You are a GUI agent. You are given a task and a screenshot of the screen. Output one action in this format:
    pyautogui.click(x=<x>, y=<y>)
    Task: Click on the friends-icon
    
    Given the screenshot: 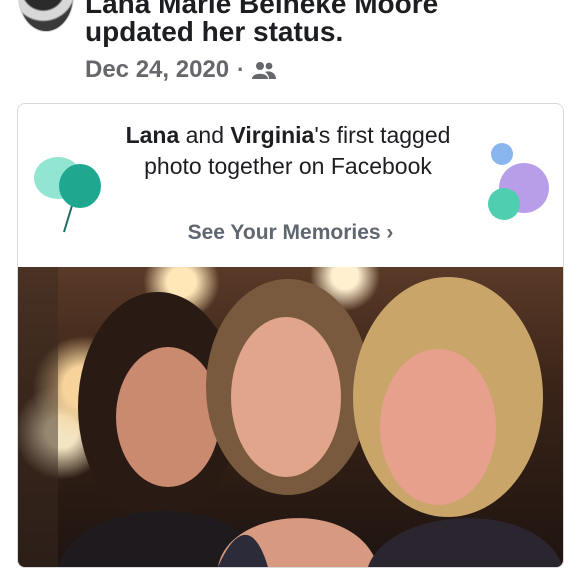 What is the action you would take?
    pyautogui.click(x=264, y=70)
    